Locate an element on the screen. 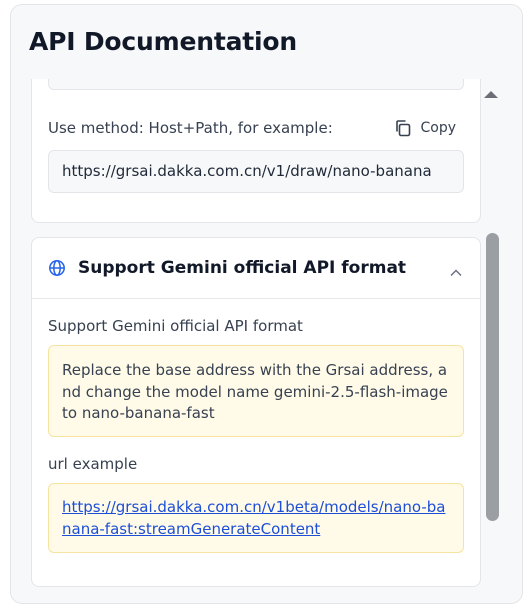 The height and width of the screenshot is (604, 525). copy-icon is located at coordinates (403, 128).